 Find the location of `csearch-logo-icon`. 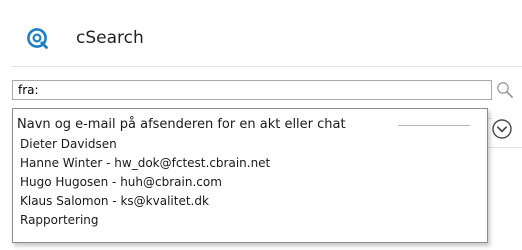

csearch-logo-icon is located at coordinates (37, 38).